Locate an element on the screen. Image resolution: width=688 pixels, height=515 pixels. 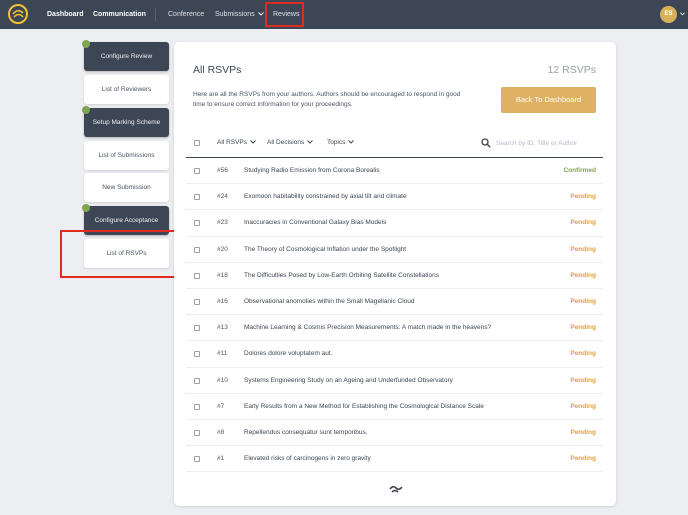
submission-id: #13 is located at coordinates (222, 328).